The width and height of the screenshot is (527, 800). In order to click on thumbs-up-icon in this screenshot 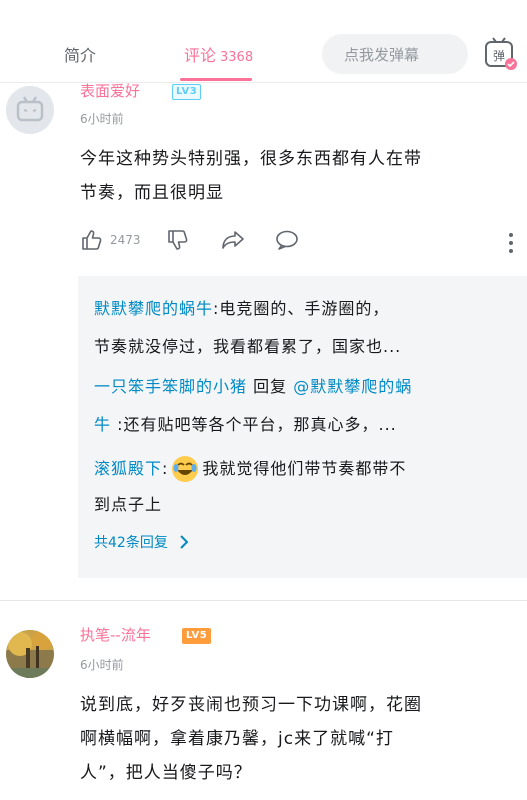, I will do `click(92, 240)`.